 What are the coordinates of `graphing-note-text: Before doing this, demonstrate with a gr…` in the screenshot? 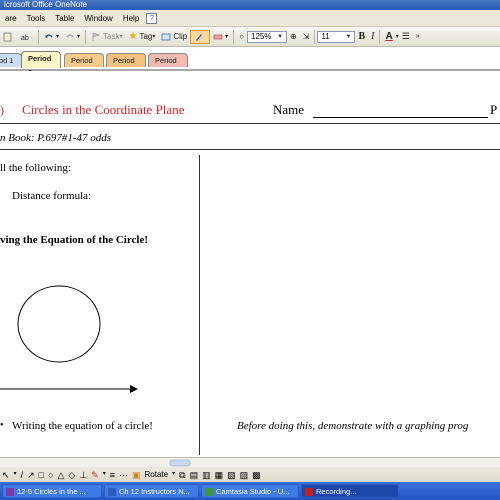 It's located at (352, 426).